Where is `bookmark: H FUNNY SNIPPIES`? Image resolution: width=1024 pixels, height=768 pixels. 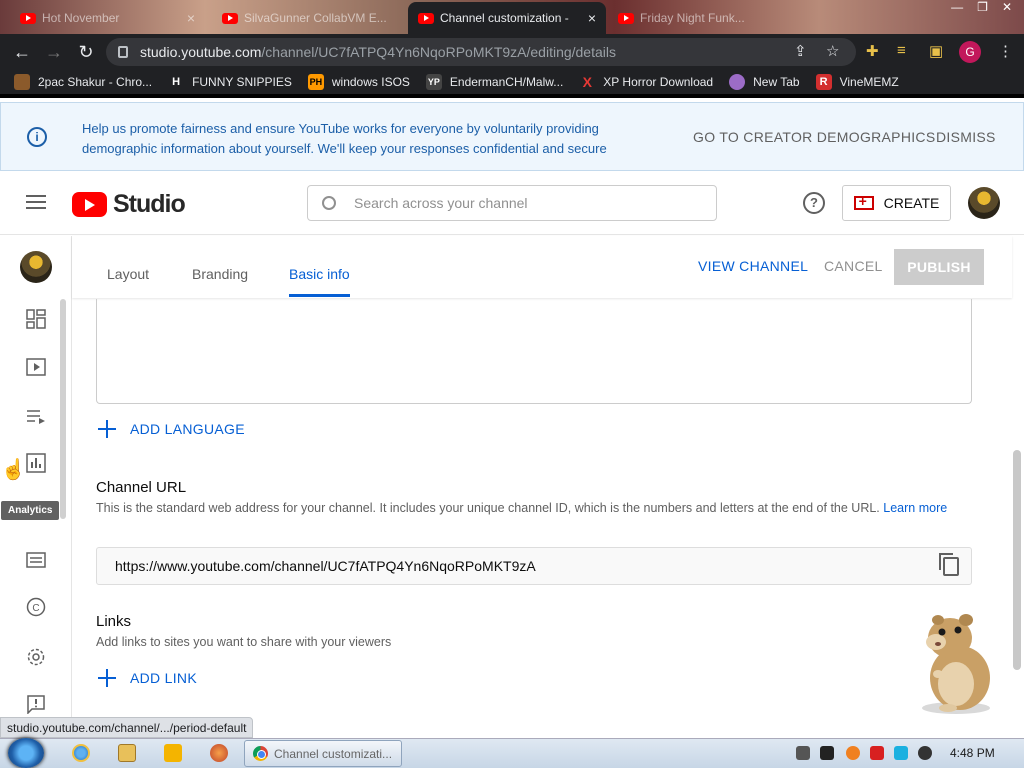
bookmark: H FUNNY SNIPPIES is located at coordinates (230, 82).